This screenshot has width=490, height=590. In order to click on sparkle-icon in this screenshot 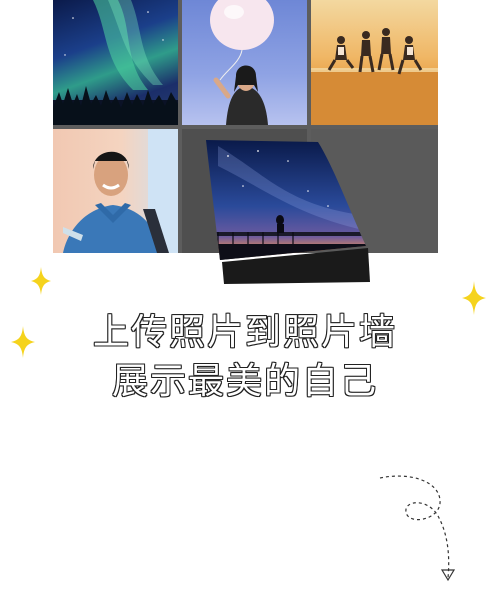, I will do `click(41, 281)`.